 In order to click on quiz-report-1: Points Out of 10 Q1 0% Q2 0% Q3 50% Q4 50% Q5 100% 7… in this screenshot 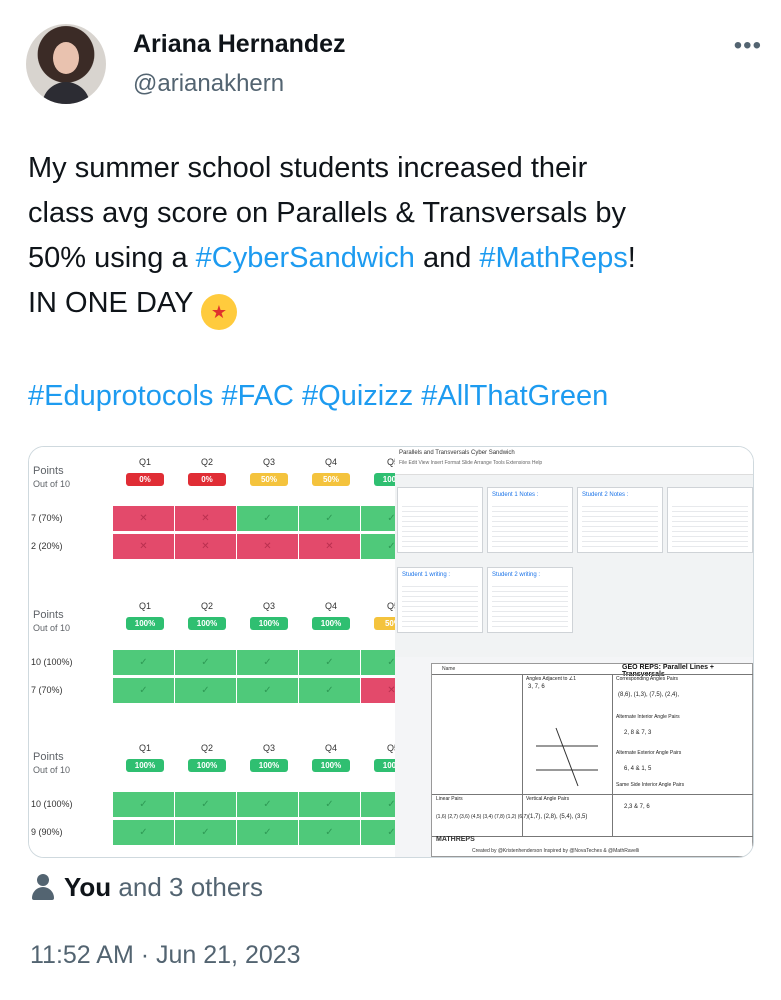, I will do `click(226, 523)`.